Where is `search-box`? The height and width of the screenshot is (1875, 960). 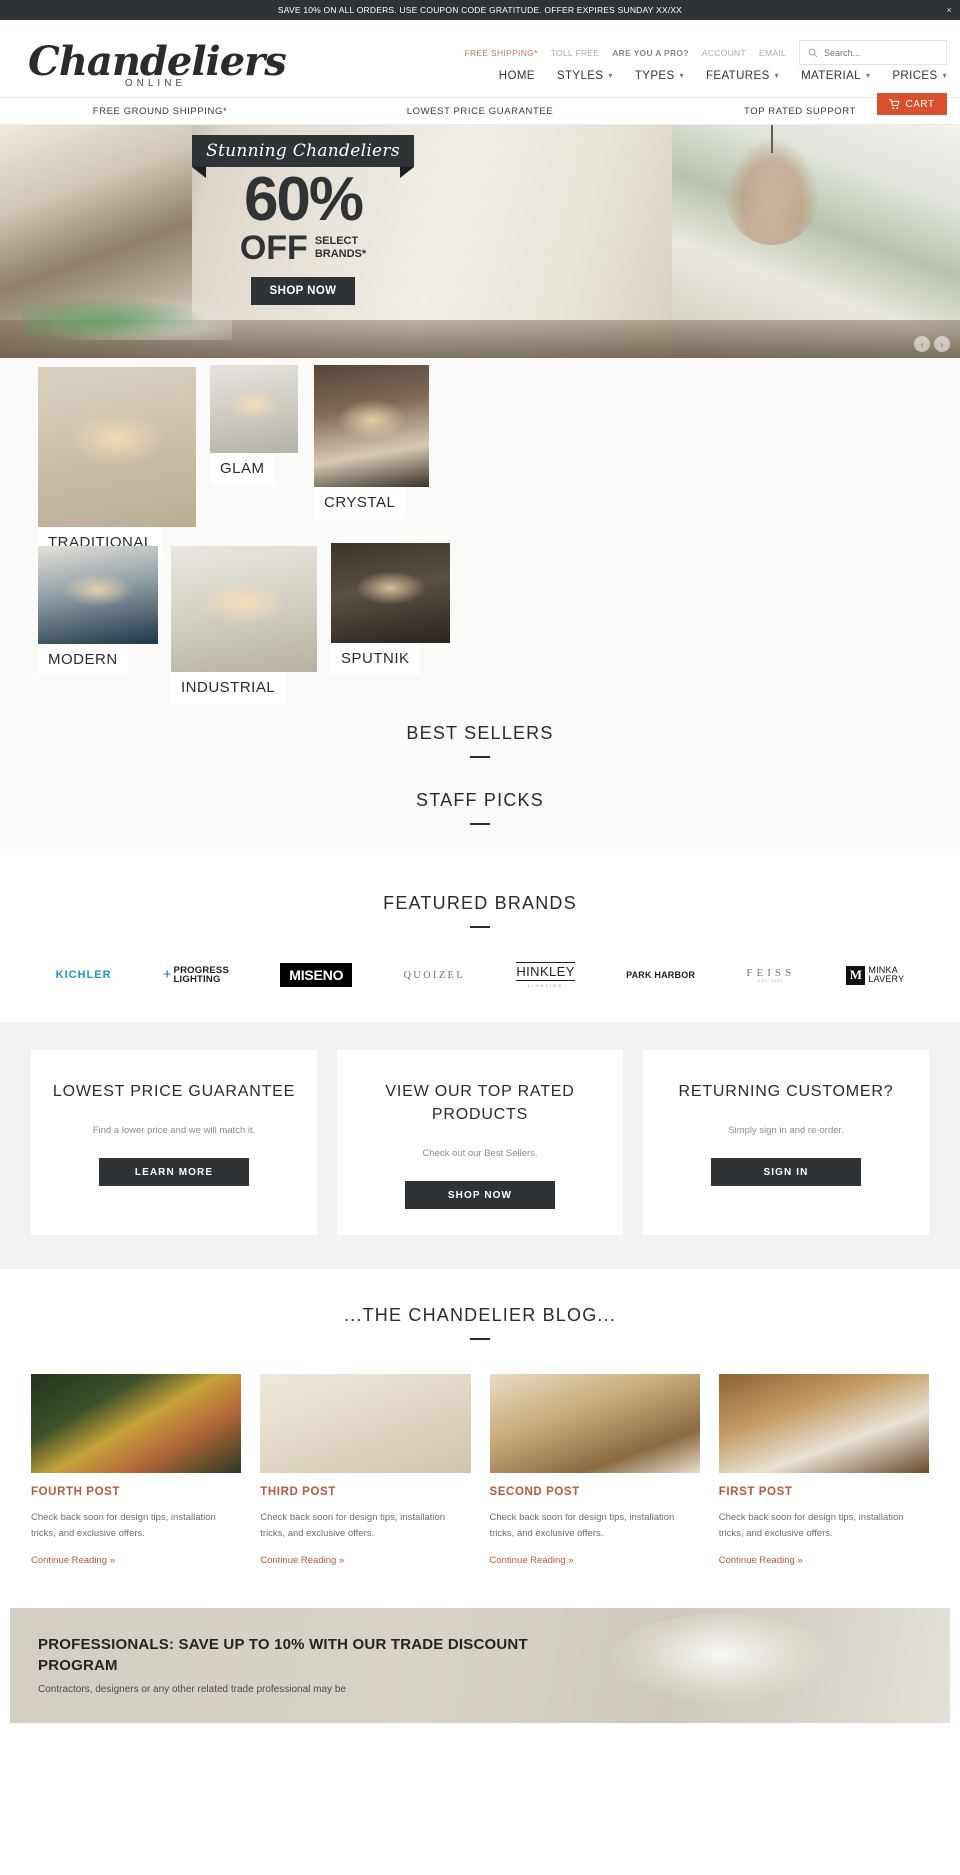 search-box is located at coordinates (873, 52).